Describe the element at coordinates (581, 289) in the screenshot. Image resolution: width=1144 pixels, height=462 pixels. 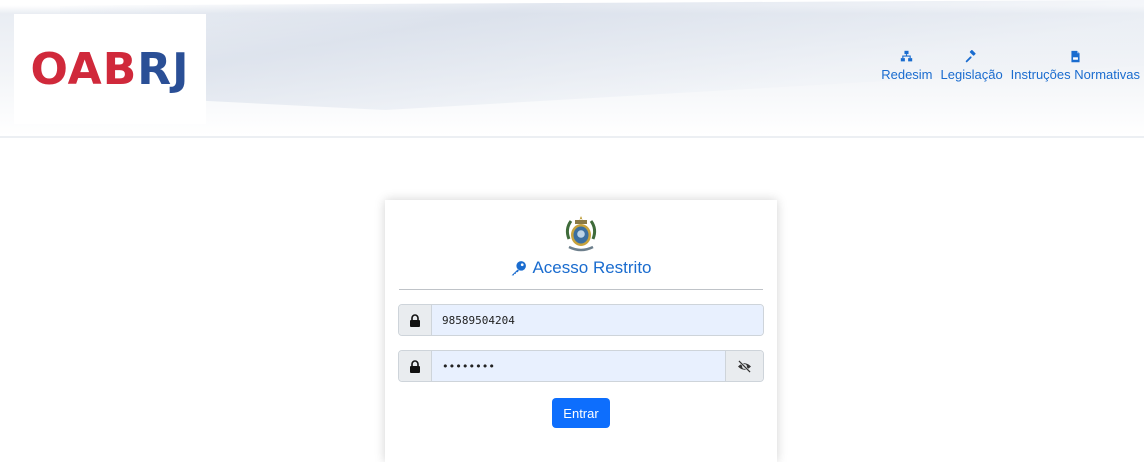
I see `divider` at that location.